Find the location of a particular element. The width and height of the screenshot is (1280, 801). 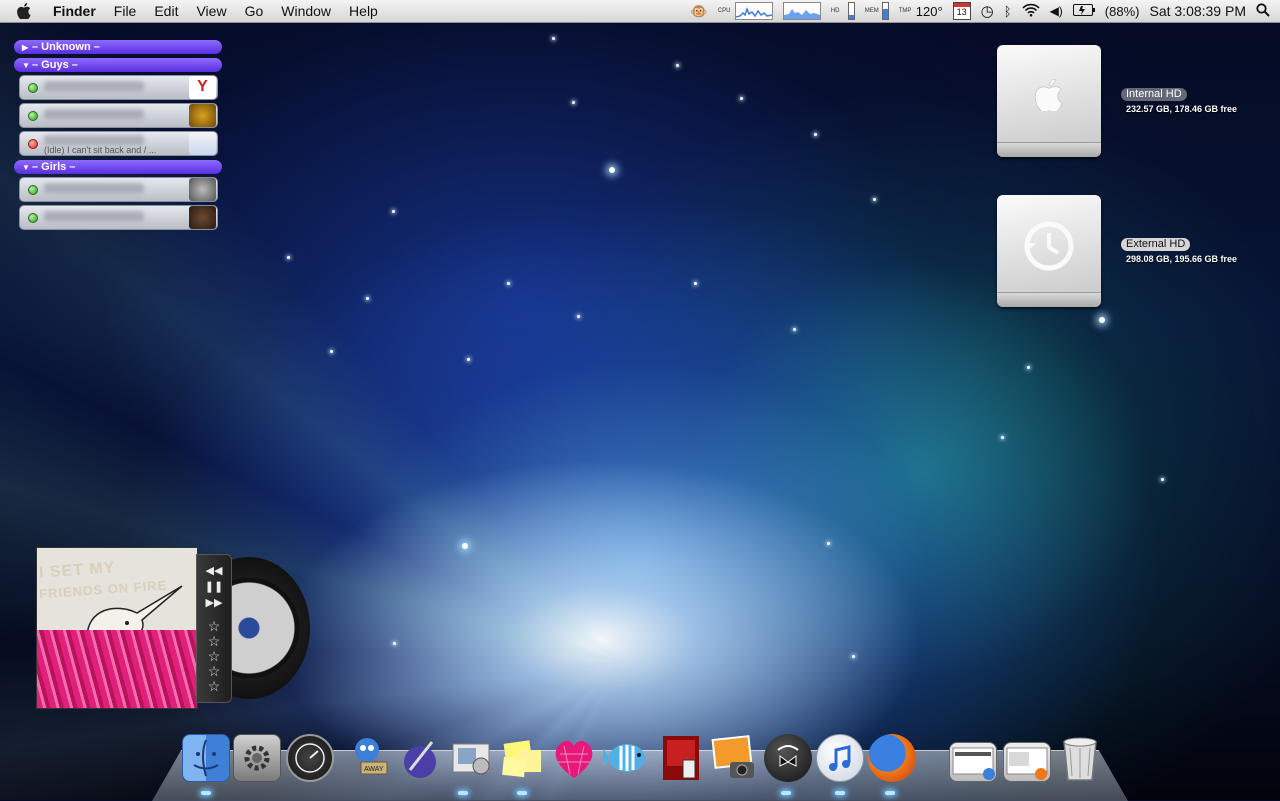

buddy-item: Y is located at coordinates (118, 87).